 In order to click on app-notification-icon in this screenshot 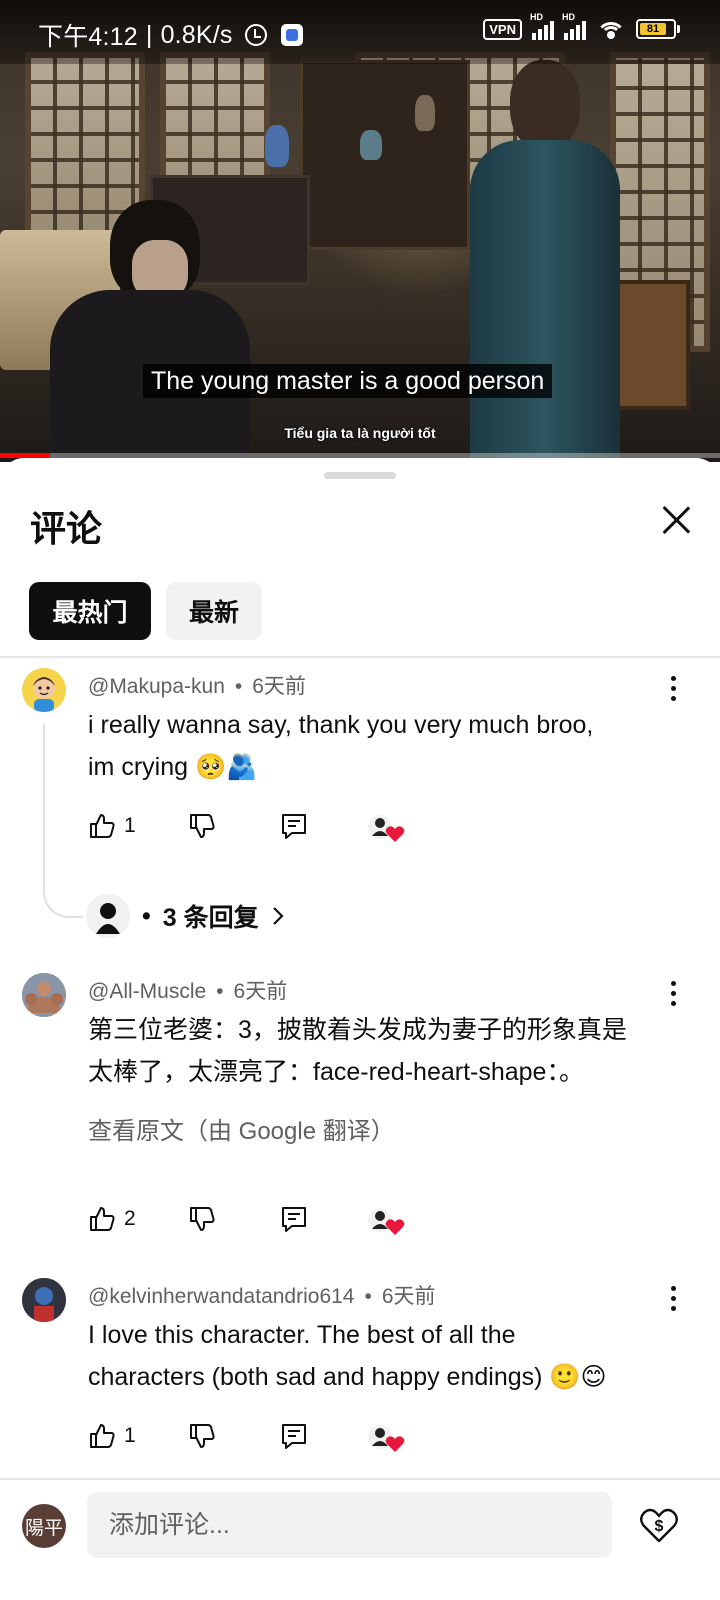, I will do `click(291, 35)`.